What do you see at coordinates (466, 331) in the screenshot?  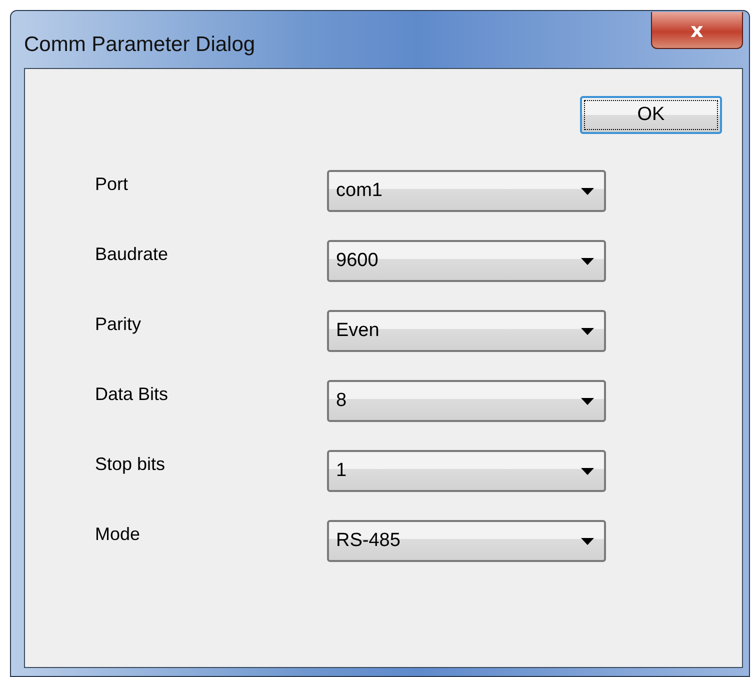 I see `dropdown: Even` at bounding box center [466, 331].